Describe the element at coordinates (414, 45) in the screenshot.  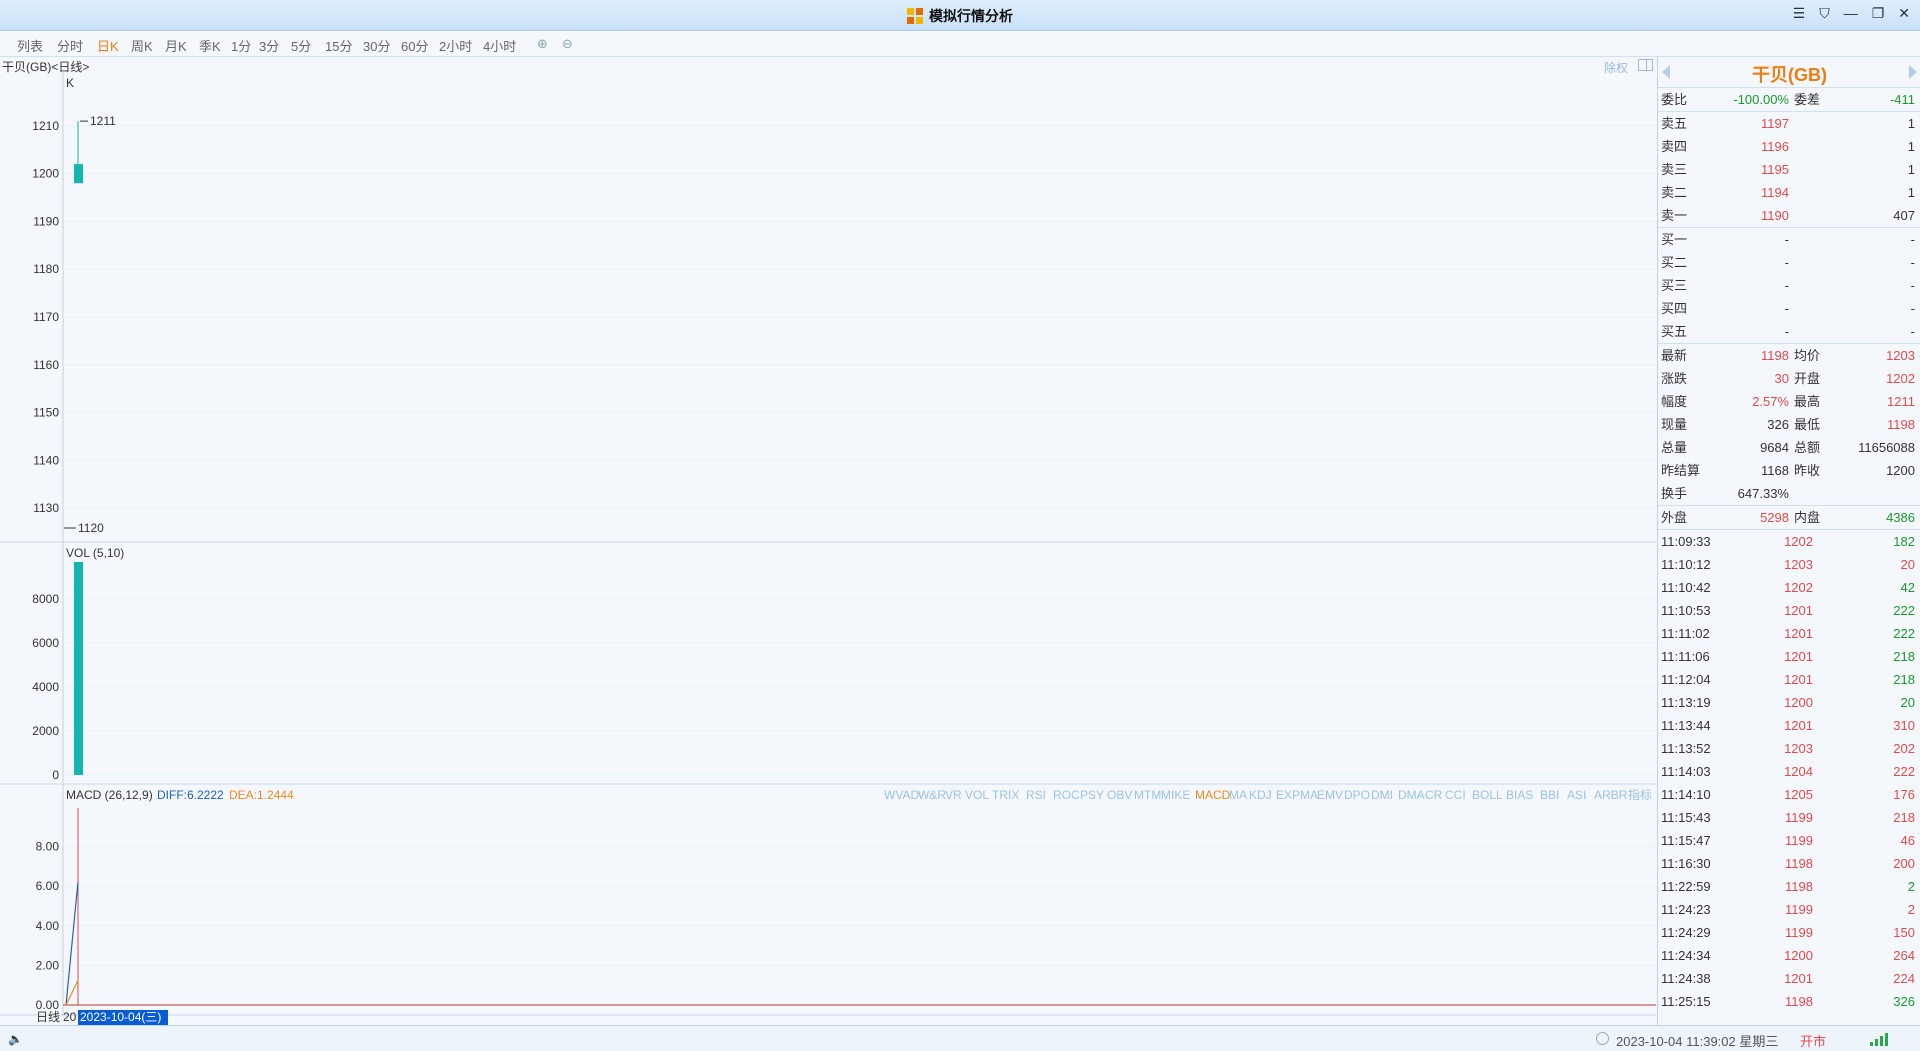
I see `period-11: 60分` at that location.